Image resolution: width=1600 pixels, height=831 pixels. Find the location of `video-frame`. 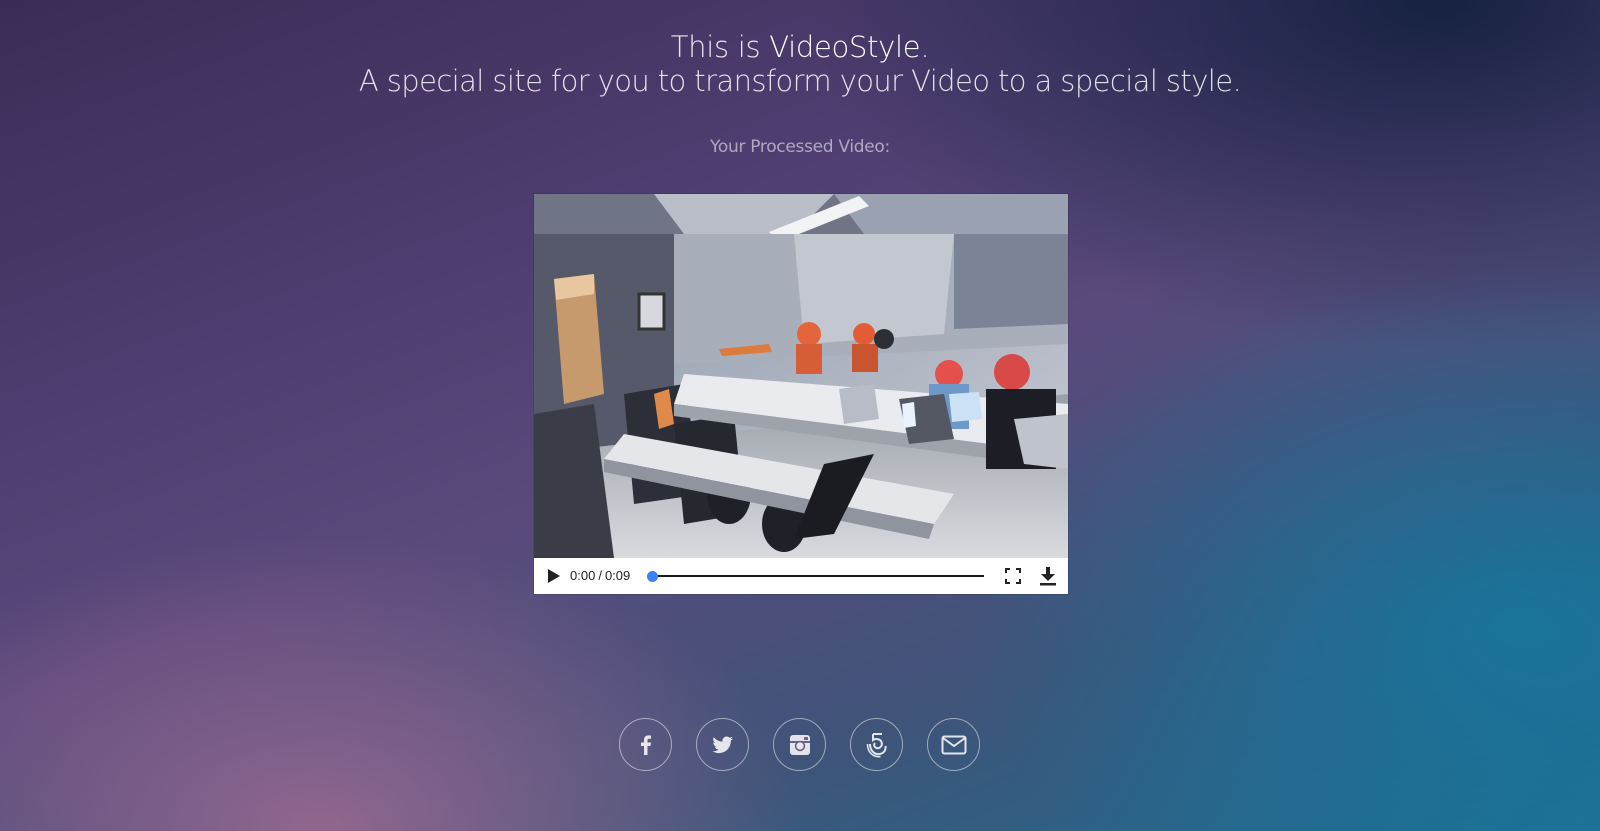

video-frame is located at coordinates (801, 376).